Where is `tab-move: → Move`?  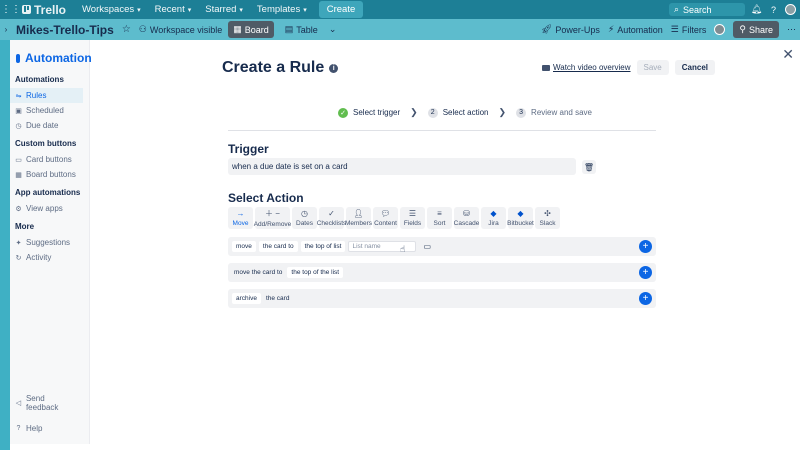
tab-move: → Move is located at coordinates (240, 218).